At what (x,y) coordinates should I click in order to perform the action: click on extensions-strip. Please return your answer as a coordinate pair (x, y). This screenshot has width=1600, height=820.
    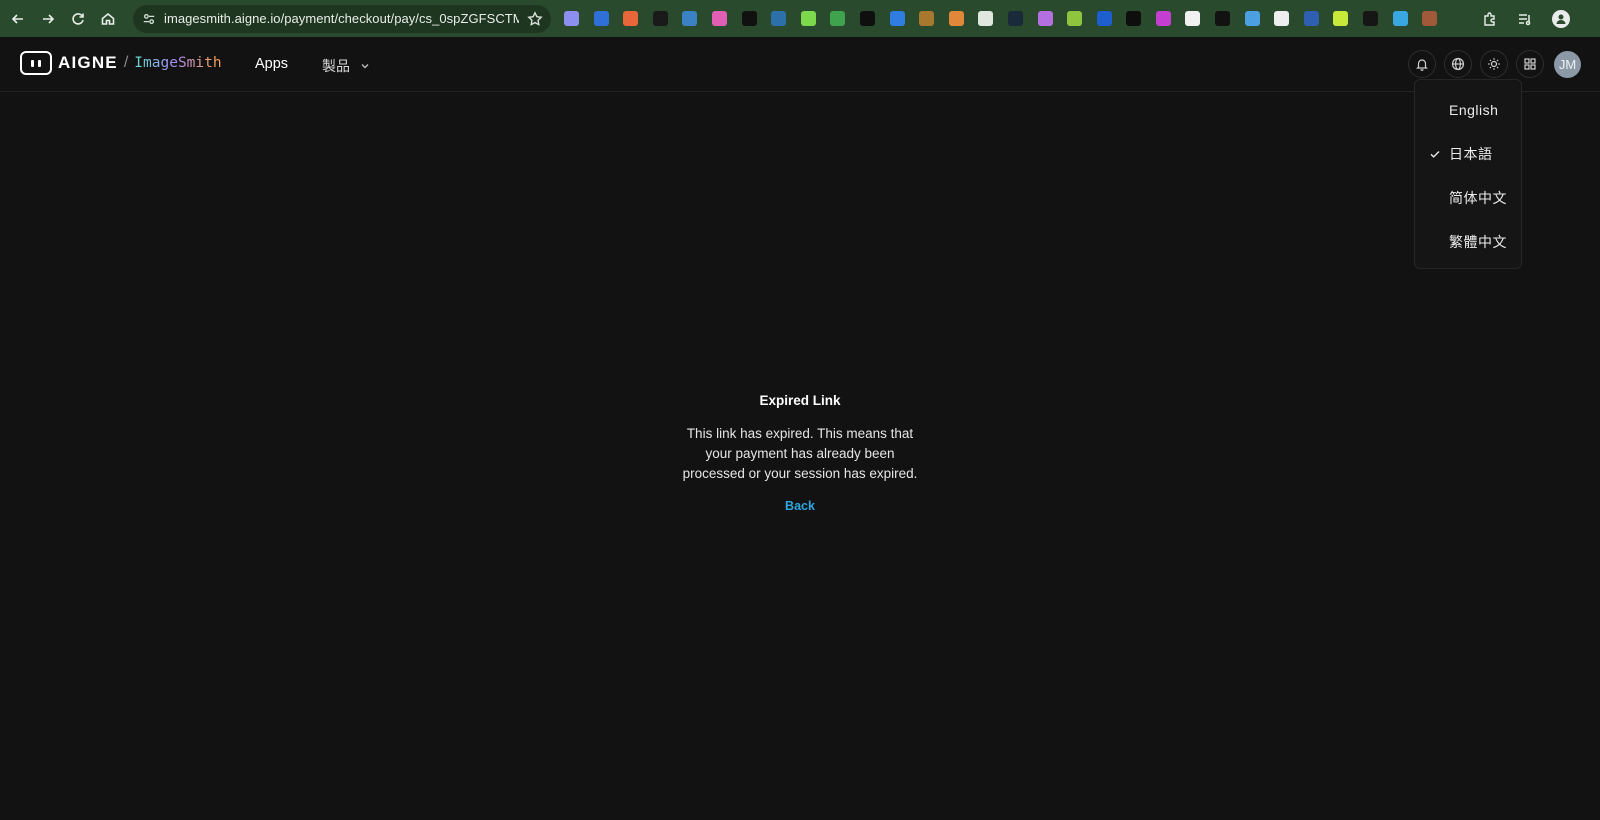
    Looking at the image, I should click on (1008, 18).